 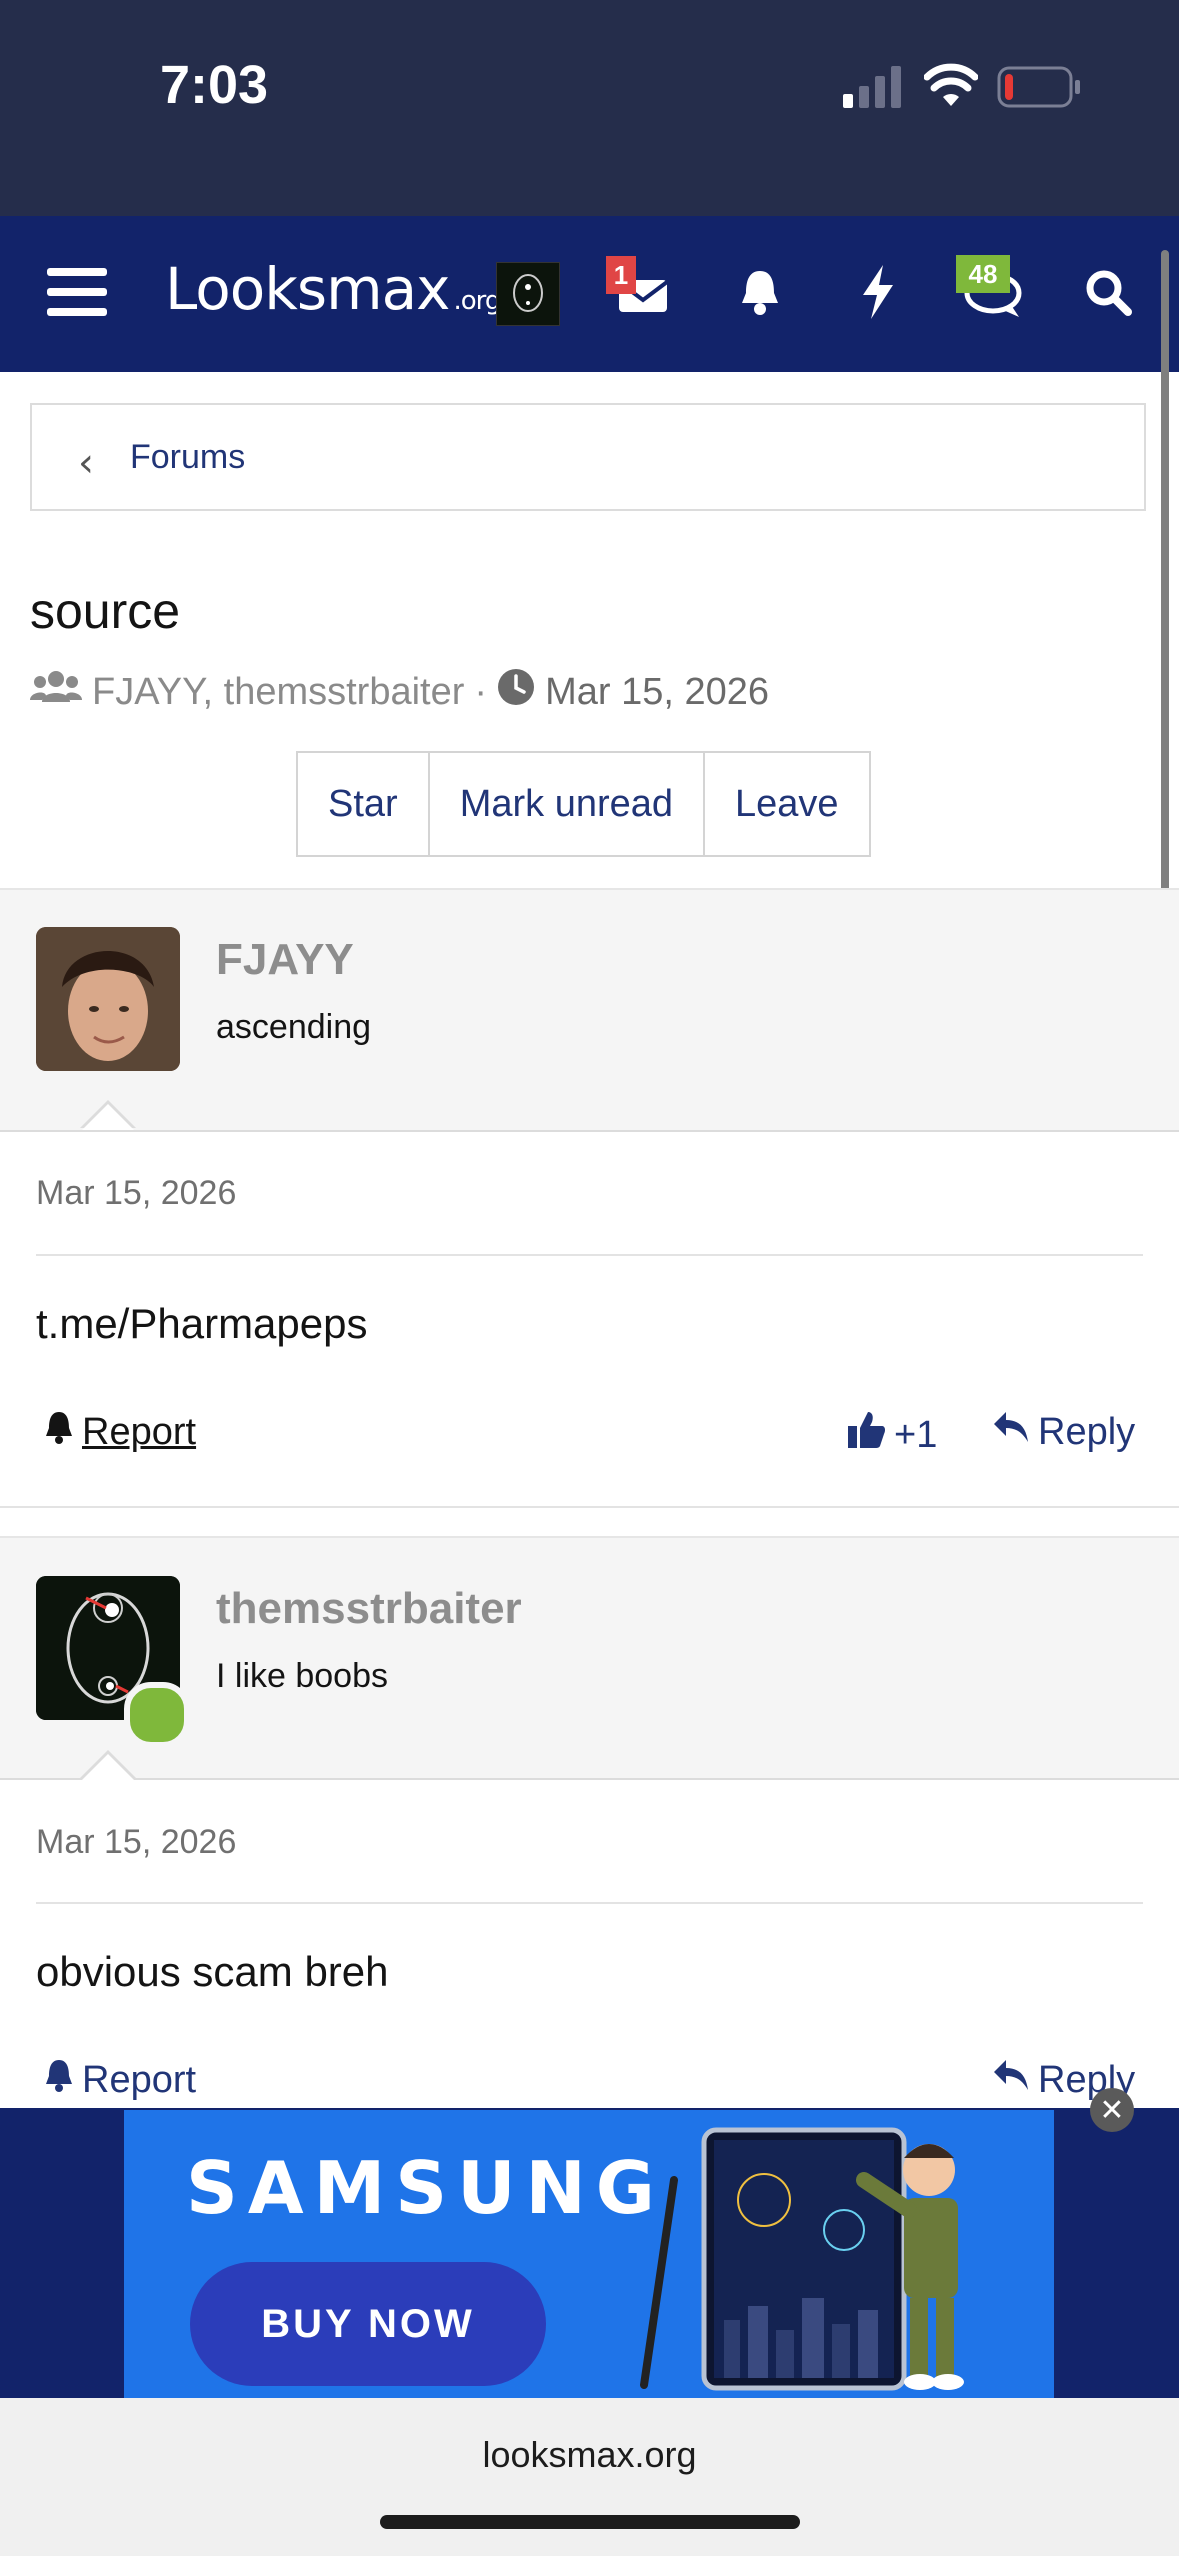 What do you see at coordinates (589, 2455) in the screenshot?
I see `browser-url: looksmax.org` at bounding box center [589, 2455].